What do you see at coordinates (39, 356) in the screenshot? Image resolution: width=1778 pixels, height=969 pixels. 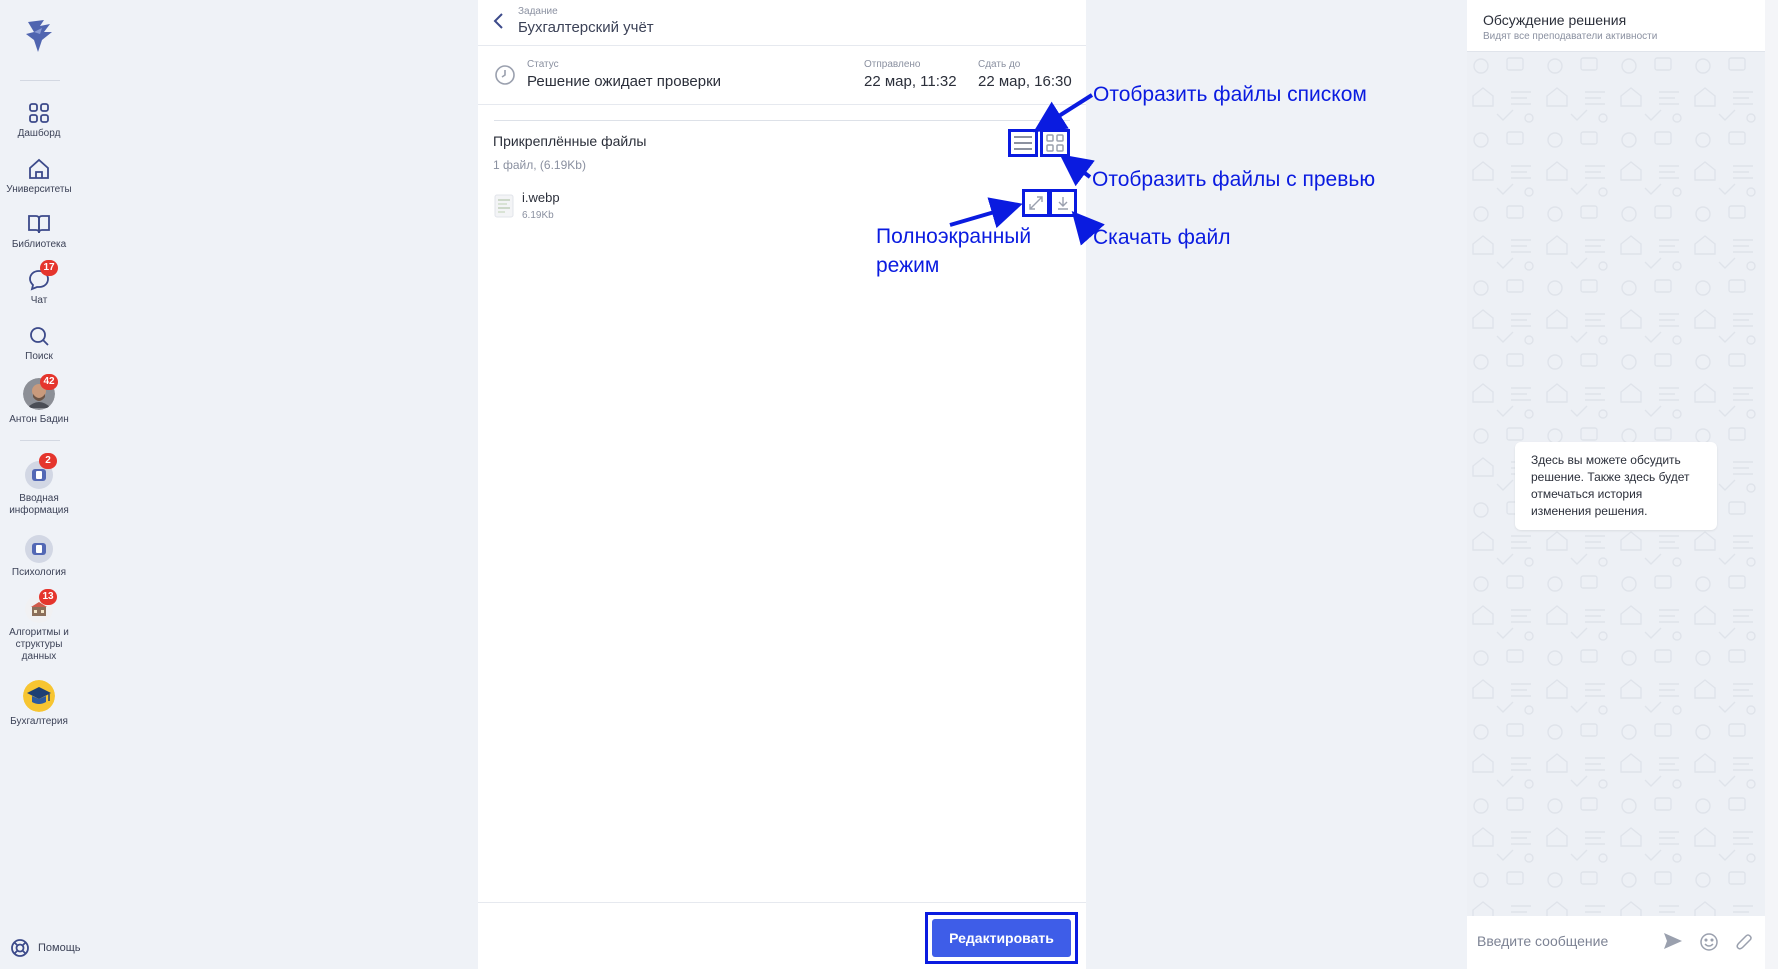 I see `sidebar-item-label: Поиск` at bounding box center [39, 356].